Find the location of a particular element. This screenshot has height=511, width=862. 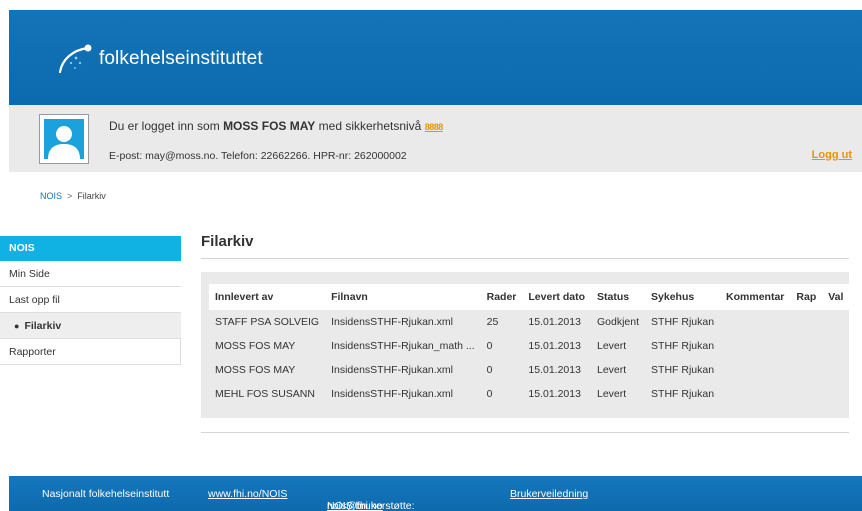

column-header: Kommentar is located at coordinates (755, 297).